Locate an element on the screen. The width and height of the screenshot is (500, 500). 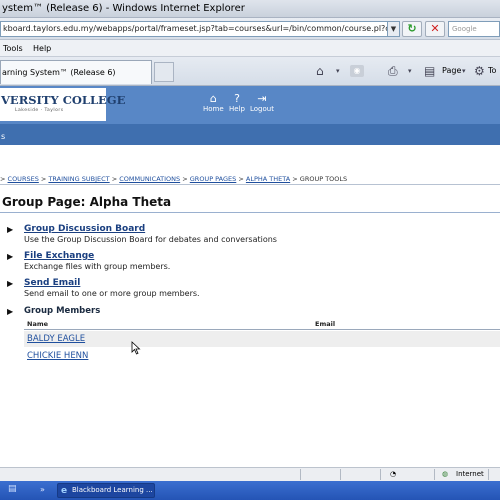
taskbar-chevron-icon: » is located at coordinates (42, 489).